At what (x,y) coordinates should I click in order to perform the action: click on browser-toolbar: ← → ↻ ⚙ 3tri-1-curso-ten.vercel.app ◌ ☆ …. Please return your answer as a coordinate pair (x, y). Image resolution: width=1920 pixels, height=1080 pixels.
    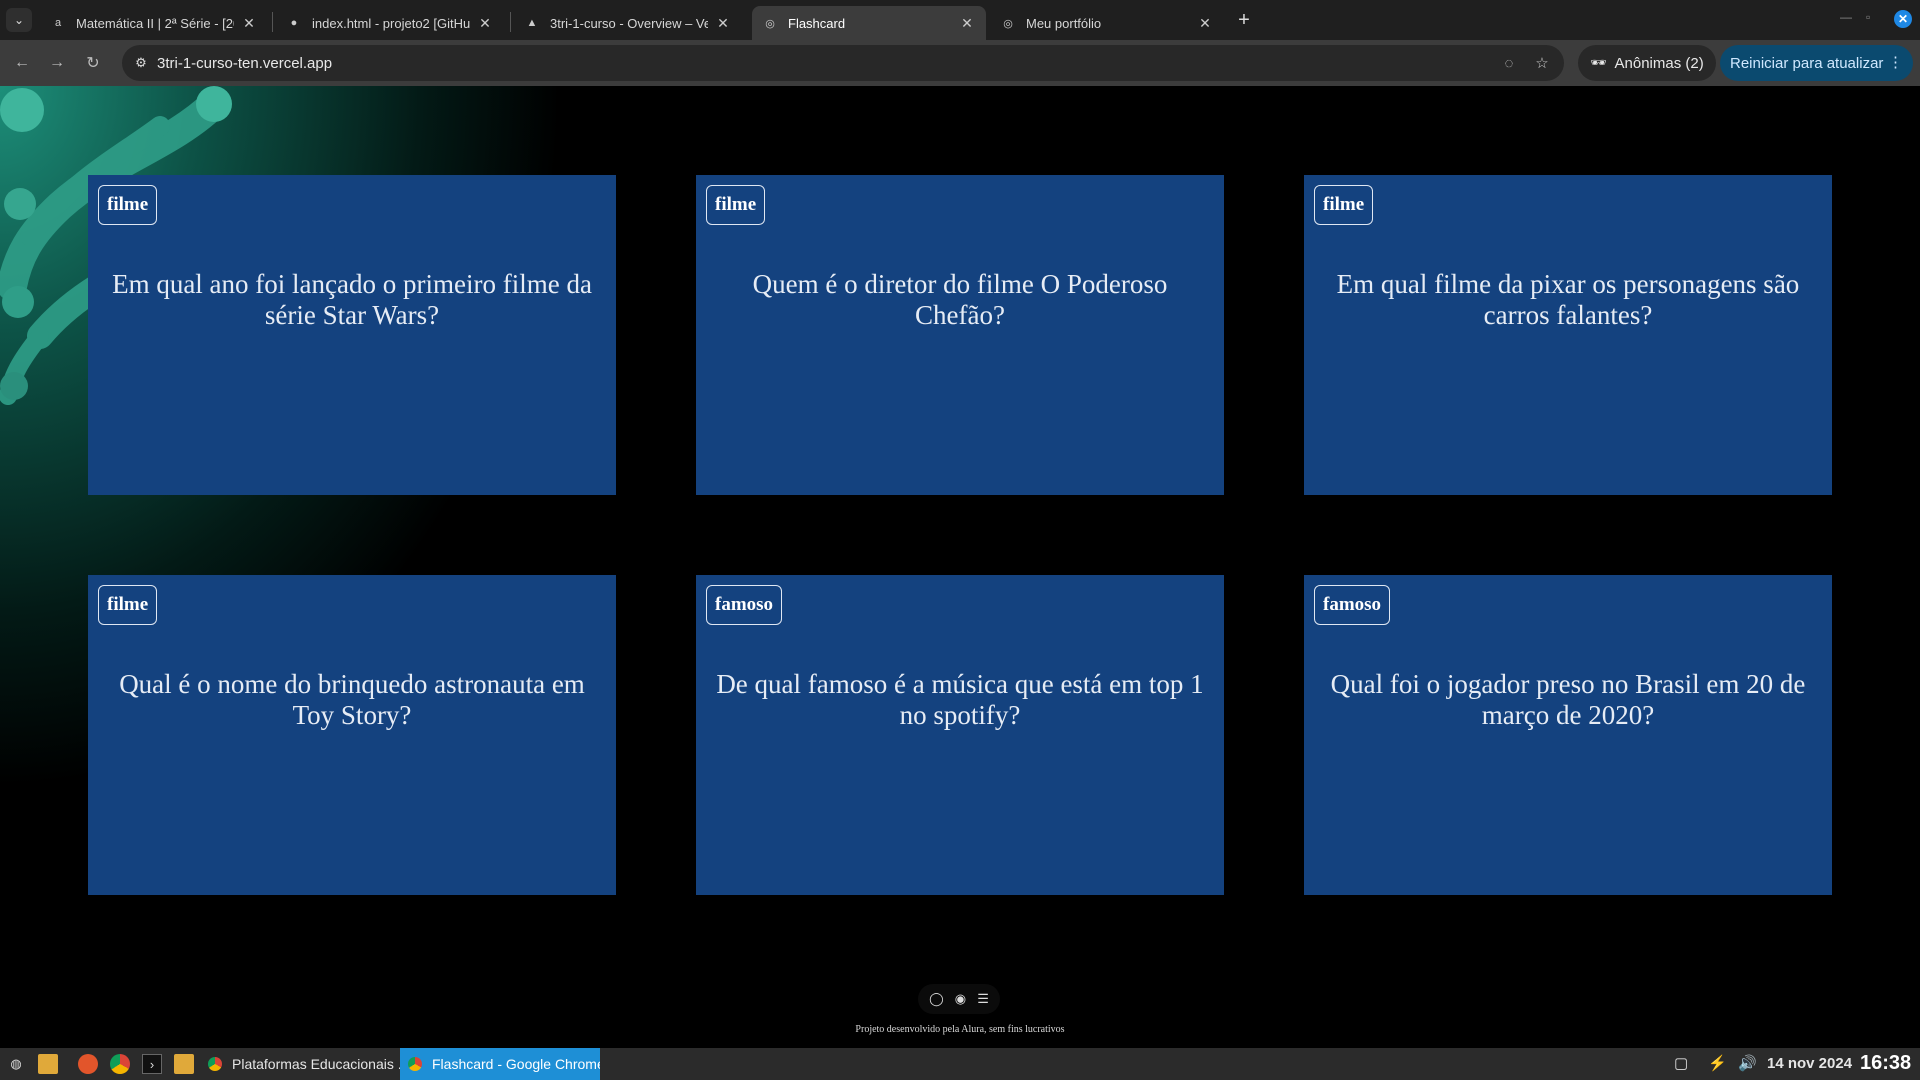
    Looking at the image, I should click on (960, 63).